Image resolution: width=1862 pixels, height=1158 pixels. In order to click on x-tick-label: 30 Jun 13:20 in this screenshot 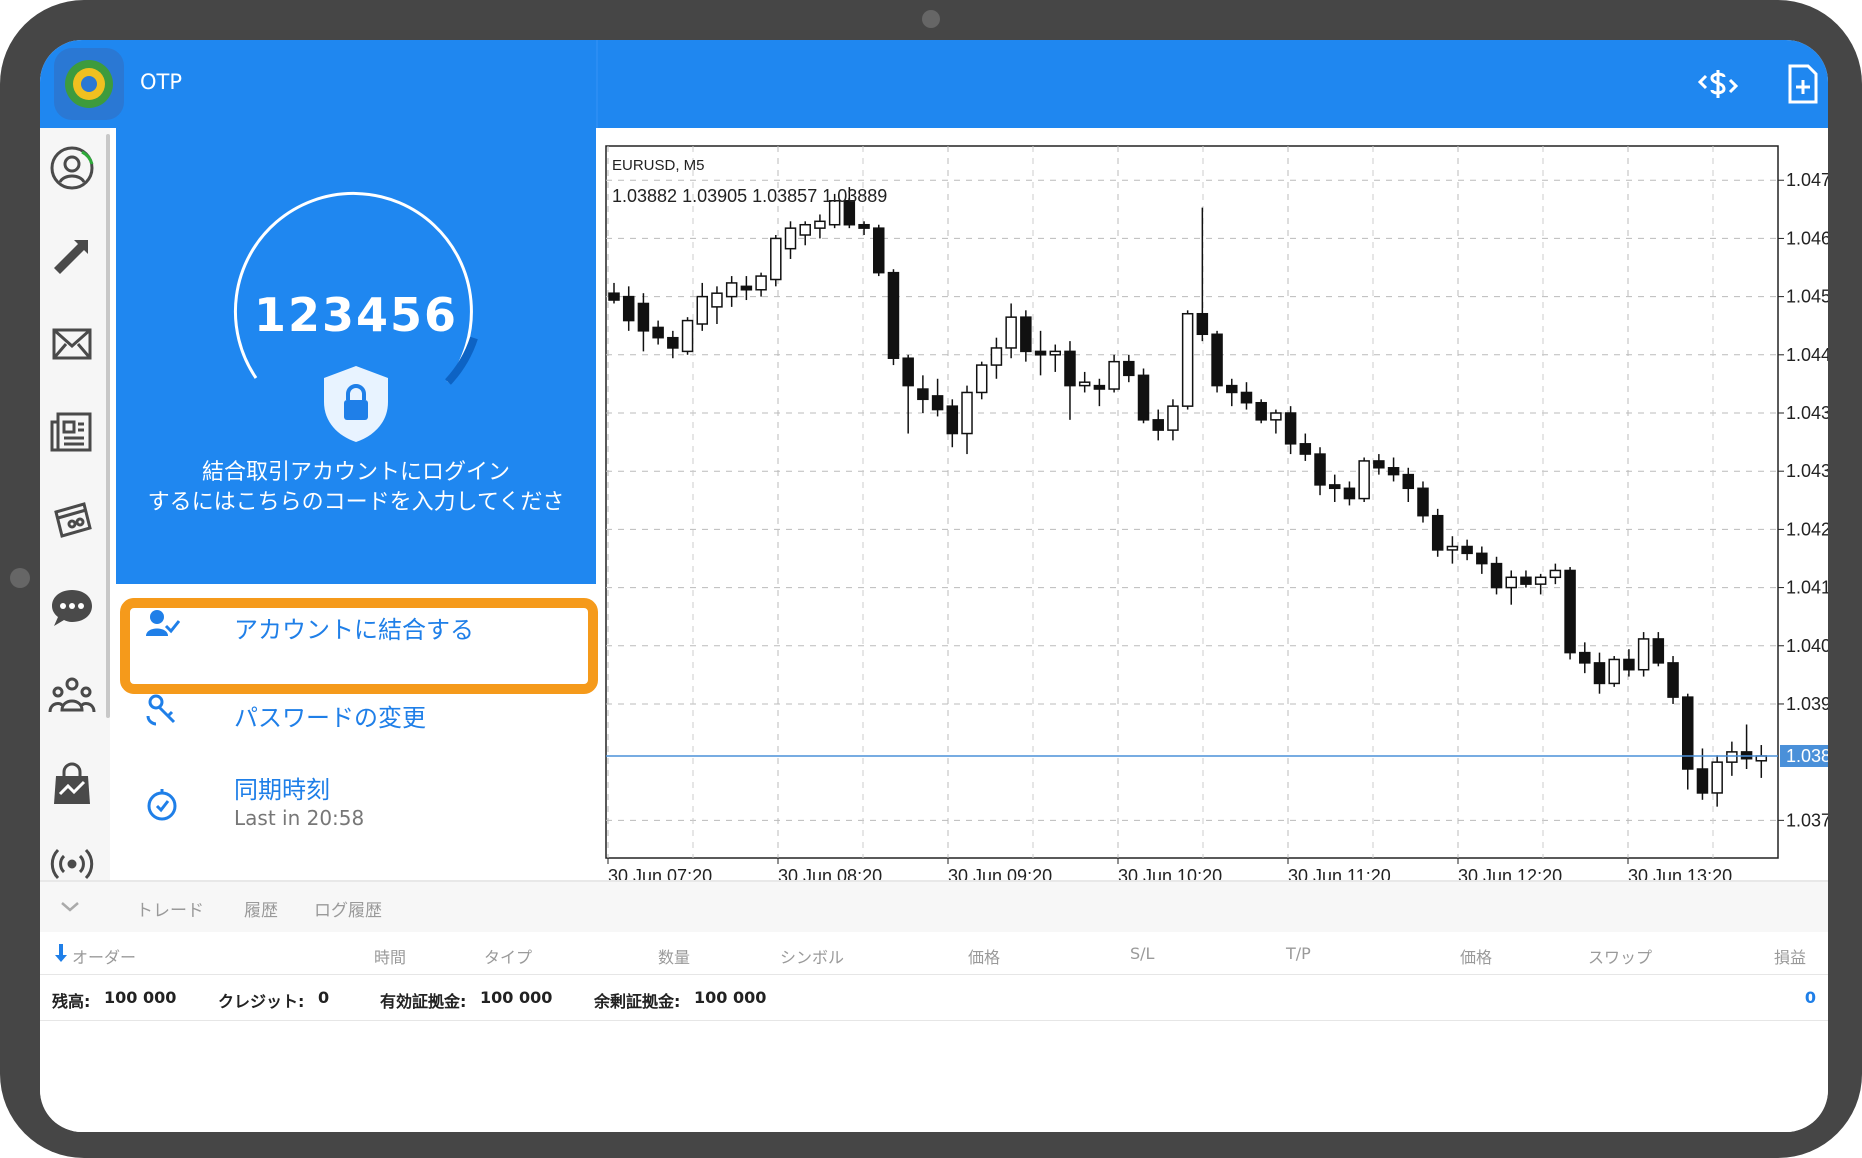, I will do `click(1680, 873)`.